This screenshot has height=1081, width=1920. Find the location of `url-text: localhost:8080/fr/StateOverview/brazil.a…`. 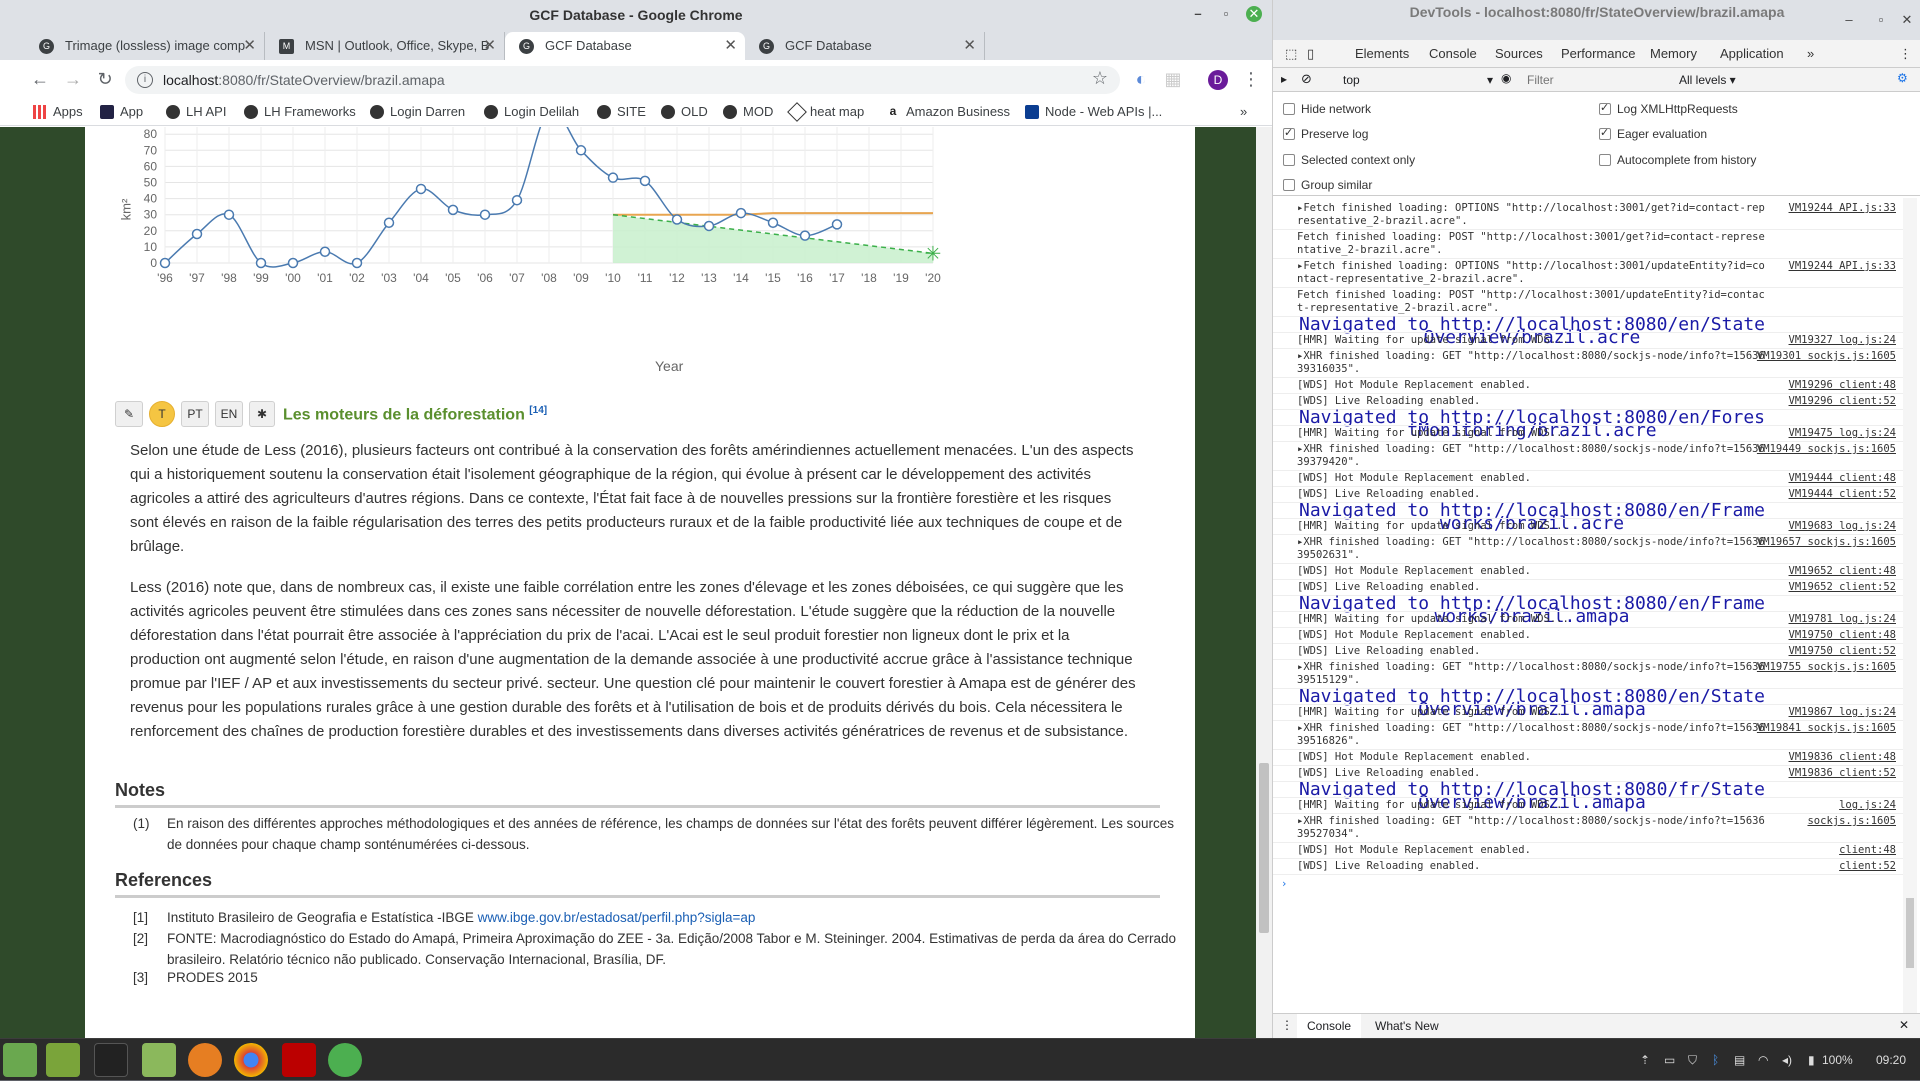

url-text: localhost:8080/fr/StateOverview/brazil.a… is located at coordinates (304, 80).